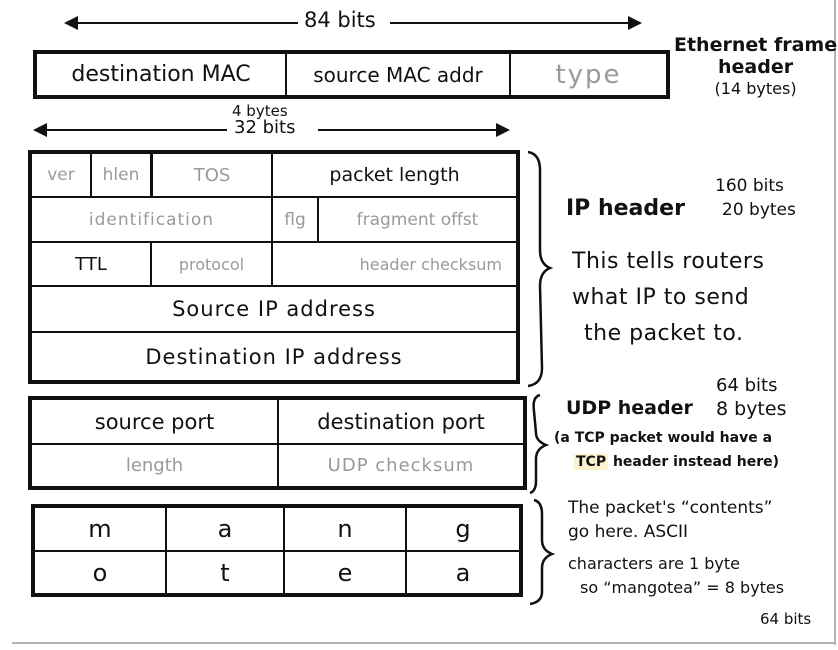  I want to click on udp-tcp-note-line1: (a TCP packet would have a, so click(663, 438).